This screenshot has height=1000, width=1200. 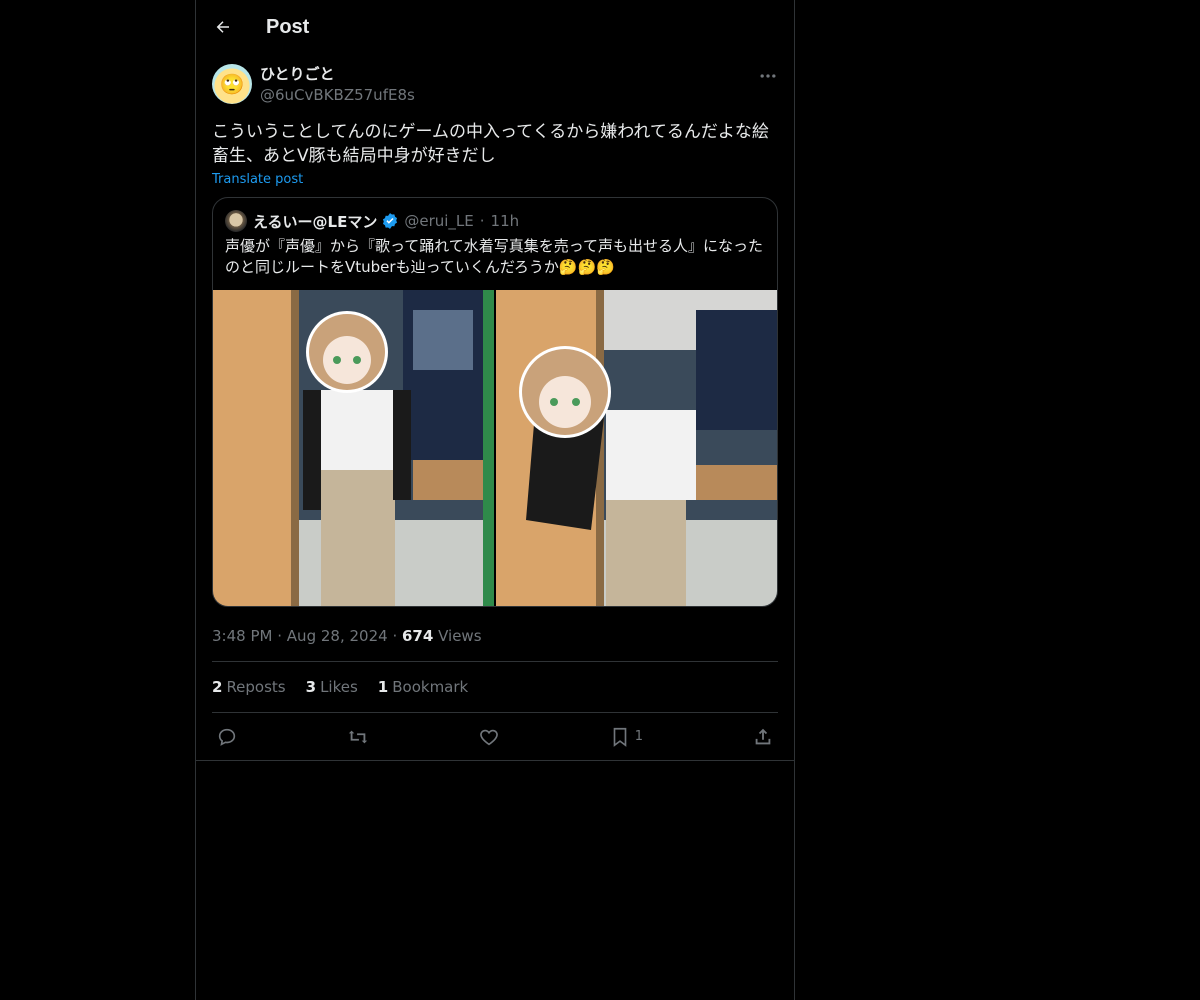 I want to click on bookmarks-count: 1, so click(x=383, y=687).